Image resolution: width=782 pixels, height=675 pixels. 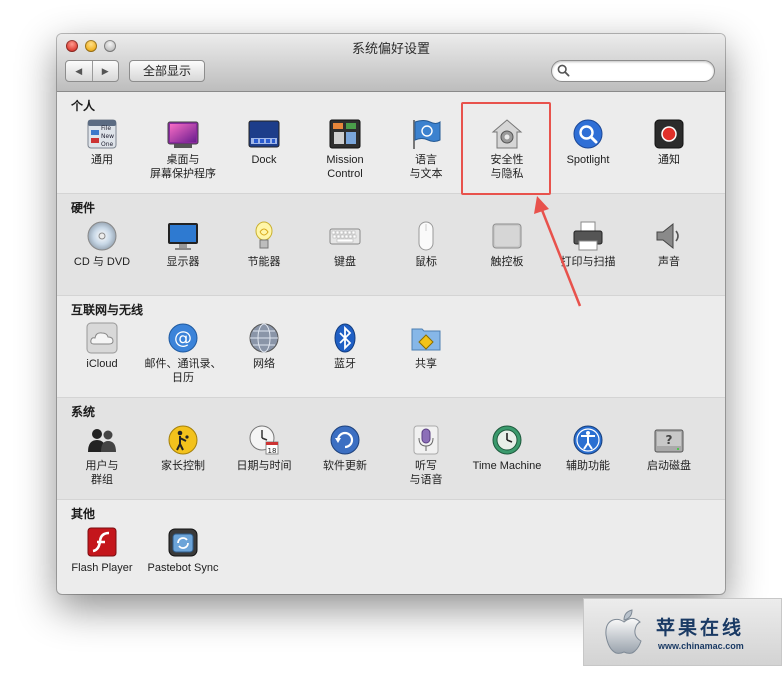 What do you see at coordinates (345, 364) in the screenshot?
I see `pane-label: 蓝牙` at bounding box center [345, 364].